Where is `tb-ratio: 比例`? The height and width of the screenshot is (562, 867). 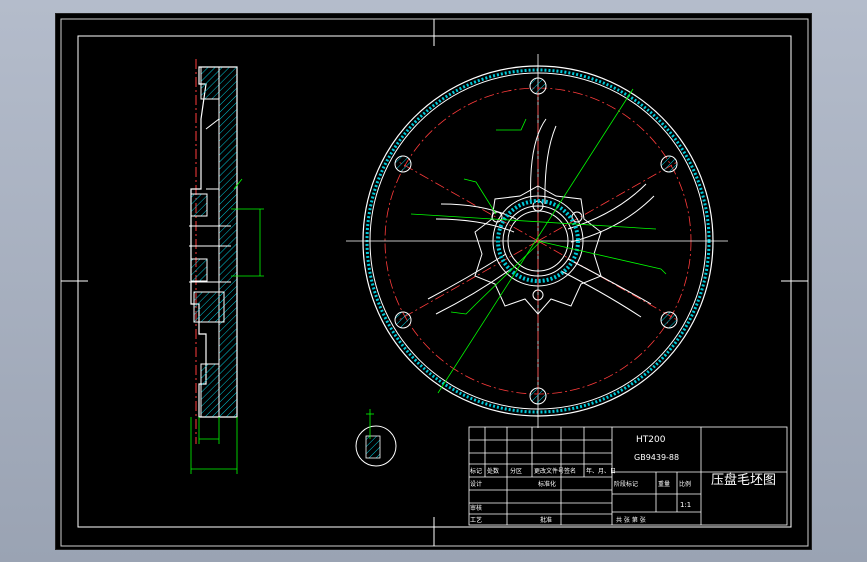
tb-ratio: 比例 is located at coordinates (685, 484).